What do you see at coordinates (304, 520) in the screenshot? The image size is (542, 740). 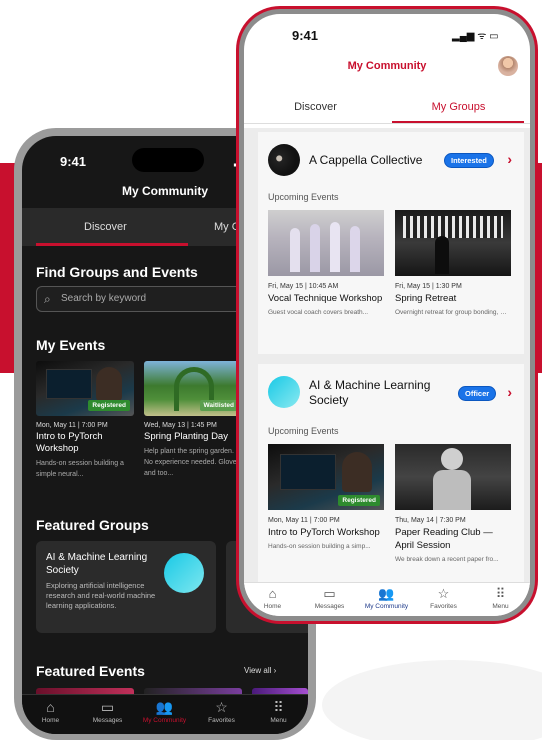 I see `event-date: Mon, May 11 | 7:00 PM` at bounding box center [304, 520].